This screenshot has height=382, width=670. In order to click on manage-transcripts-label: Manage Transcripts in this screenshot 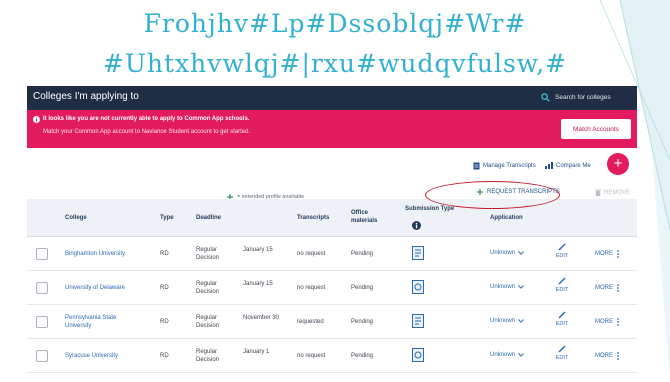, I will do `click(509, 166)`.